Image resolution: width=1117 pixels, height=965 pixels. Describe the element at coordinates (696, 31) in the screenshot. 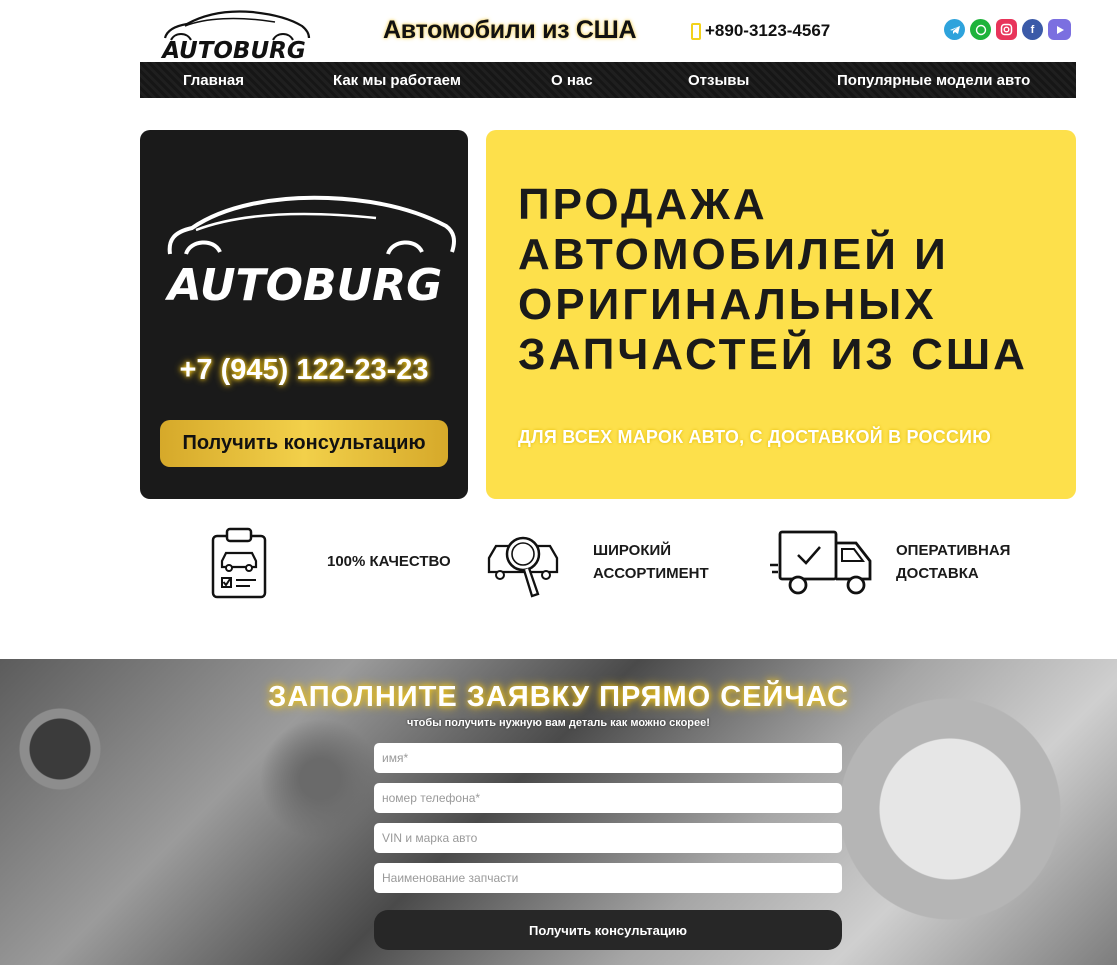

I see `mobile-phone-icon` at that location.